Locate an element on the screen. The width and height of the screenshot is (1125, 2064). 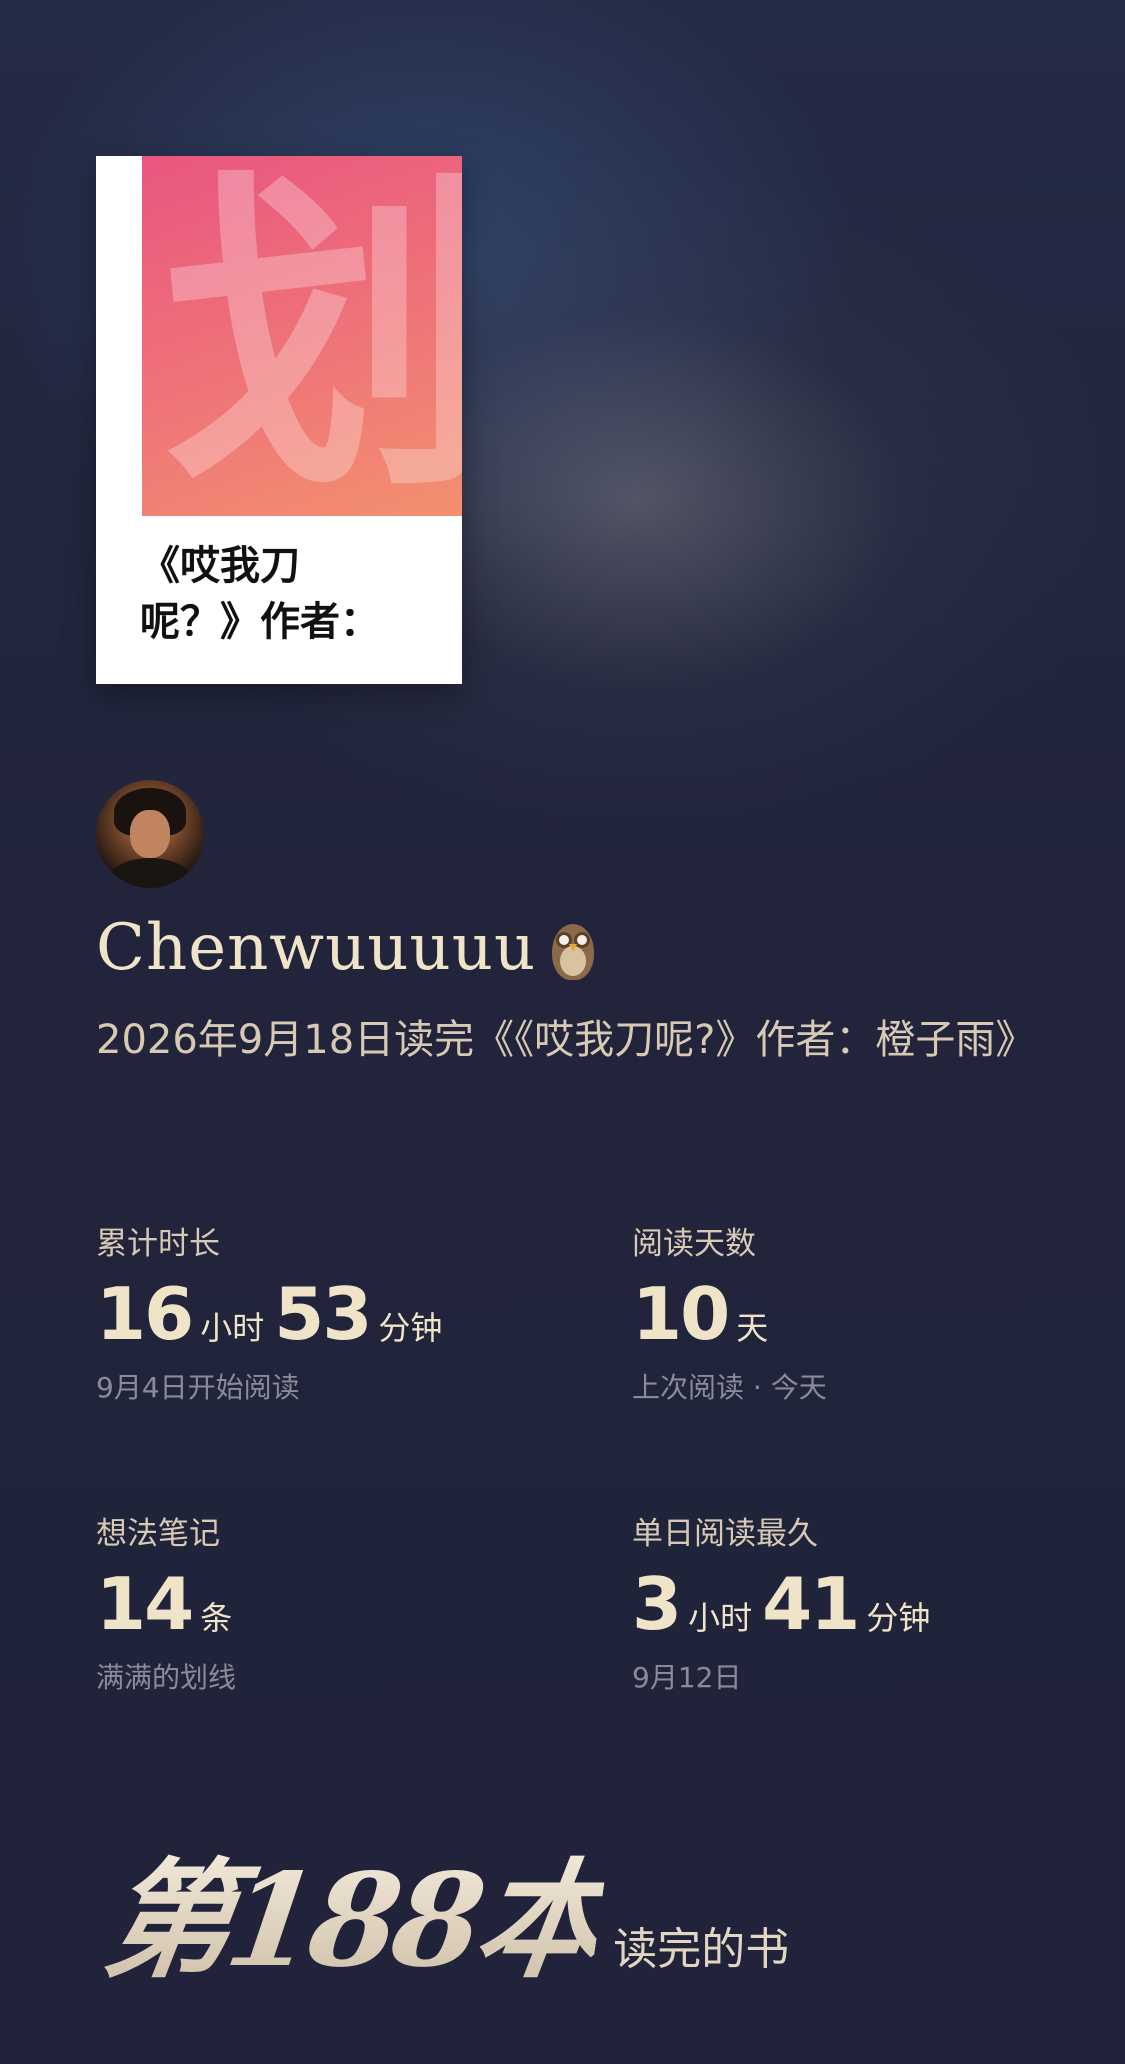
stat-subtext: 上次阅读 · 今天 is located at coordinates (729, 1387).